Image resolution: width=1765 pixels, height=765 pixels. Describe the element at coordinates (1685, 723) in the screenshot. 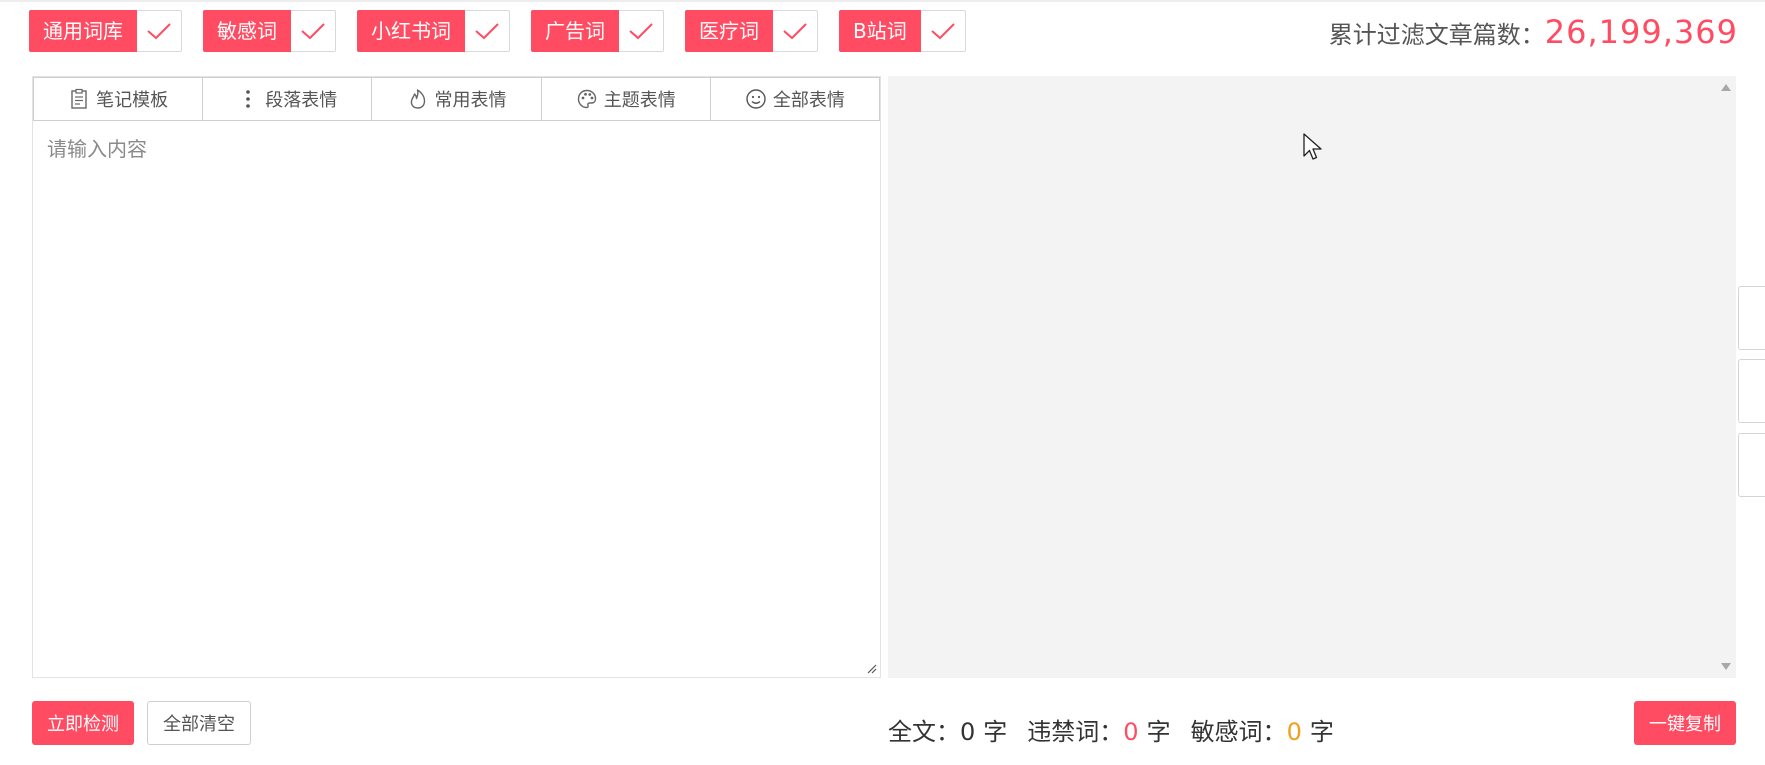

I see `copy-all-button: 一键复制` at that location.